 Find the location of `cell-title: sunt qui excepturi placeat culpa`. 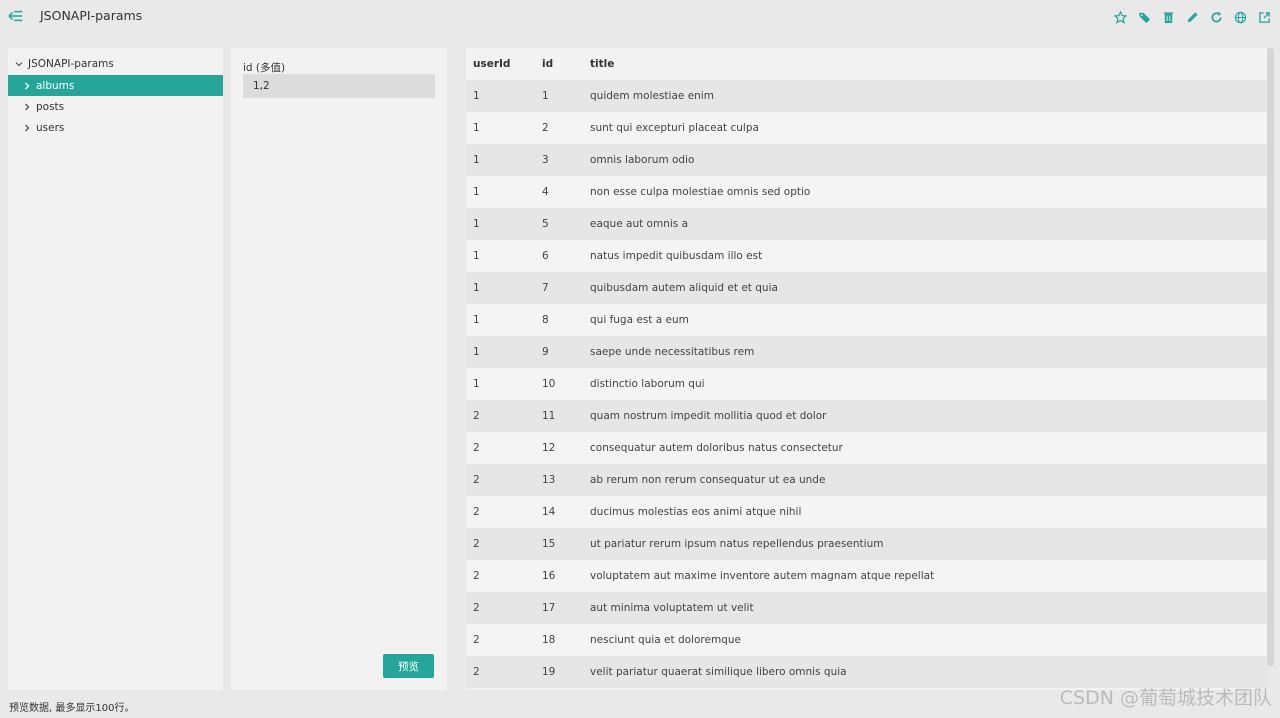

cell-title: sunt qui excepturi placeat culpa is located at coordinates (674, 128).